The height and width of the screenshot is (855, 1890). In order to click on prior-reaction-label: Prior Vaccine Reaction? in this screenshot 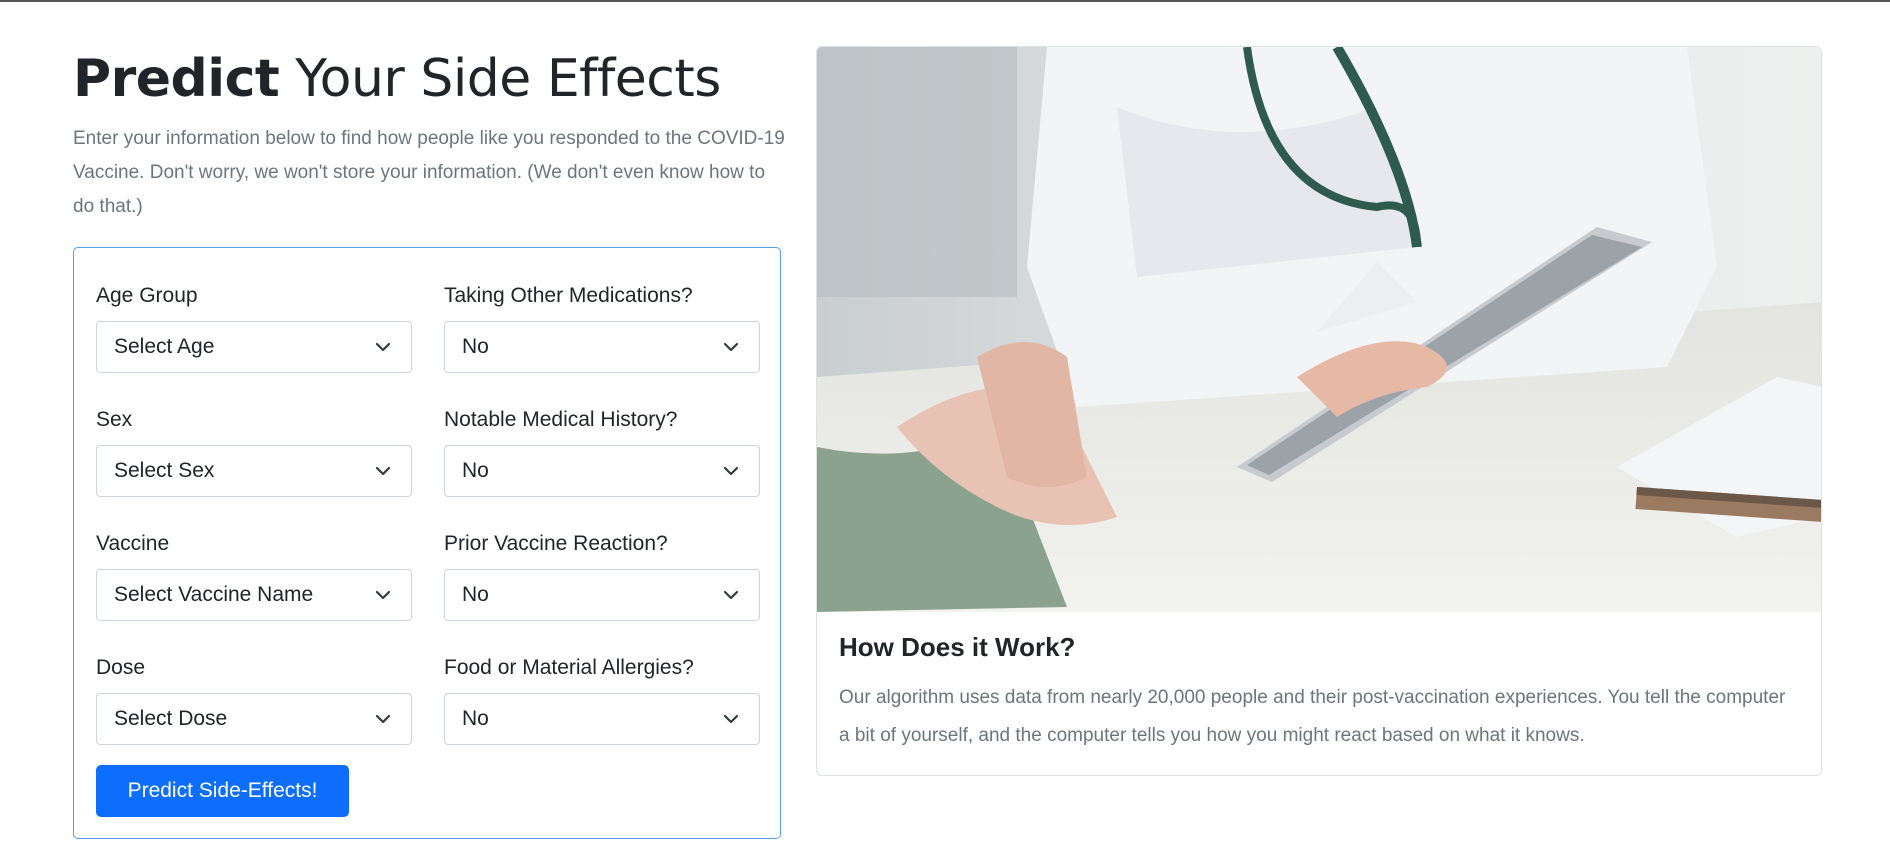, I will do `click(556, 543)`.